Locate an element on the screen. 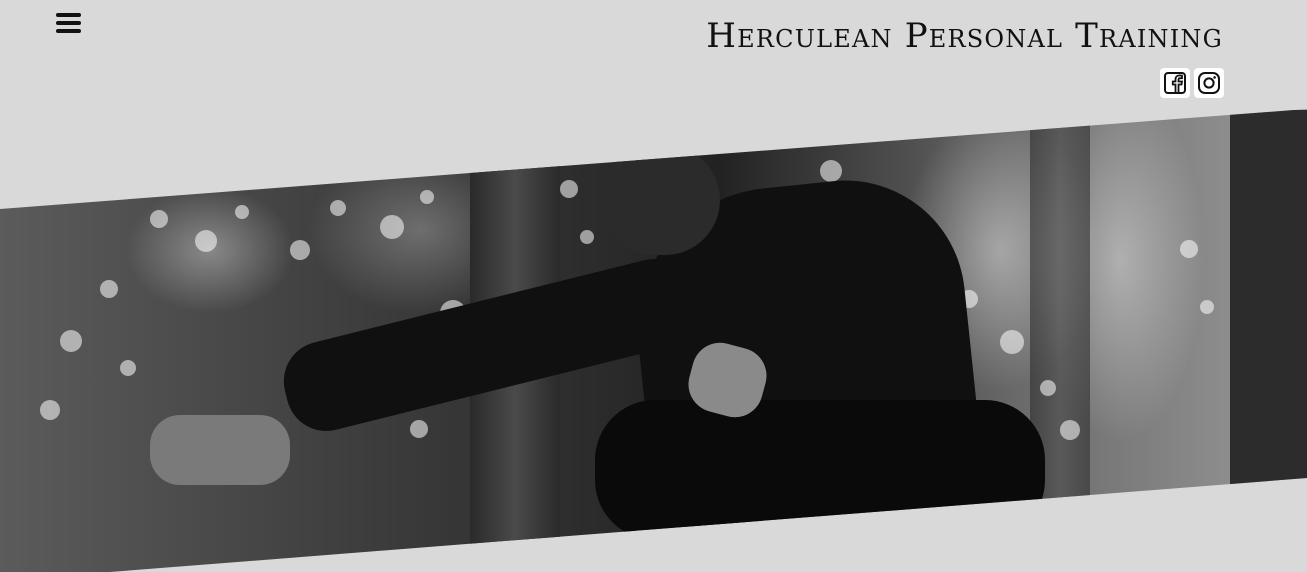  instagram-icon is located at coordinates (1209, 83).